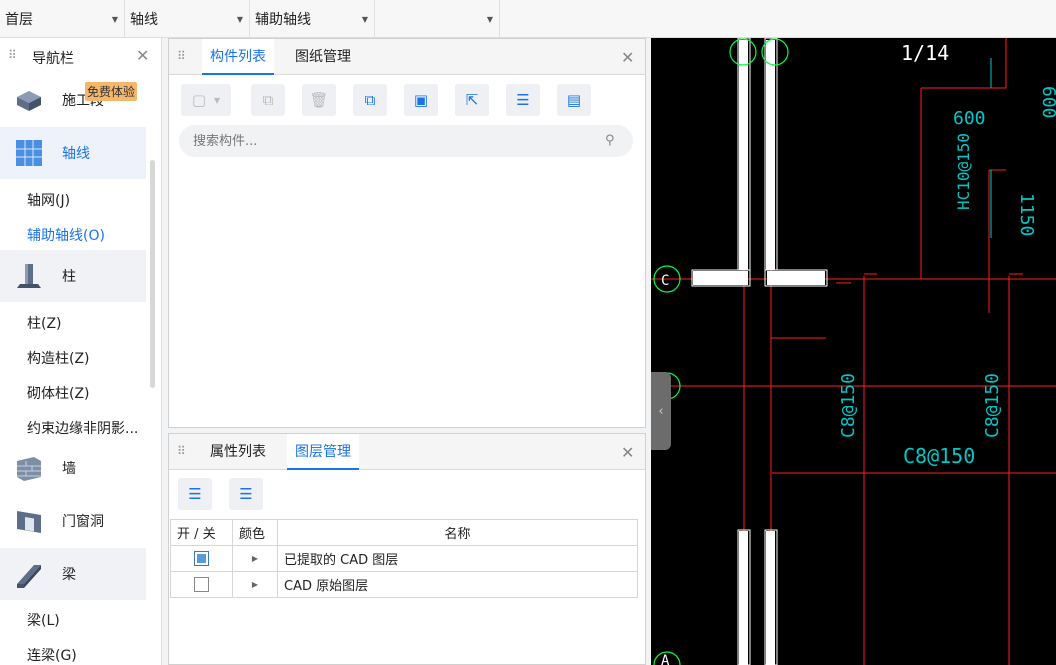 Image resolution: width=1056 pixels, height=665 pixels. Describe the element at coordinates (48, 200) in the screenshot. I see `nav-item-axis-grid: 轴网(J)` at that location.